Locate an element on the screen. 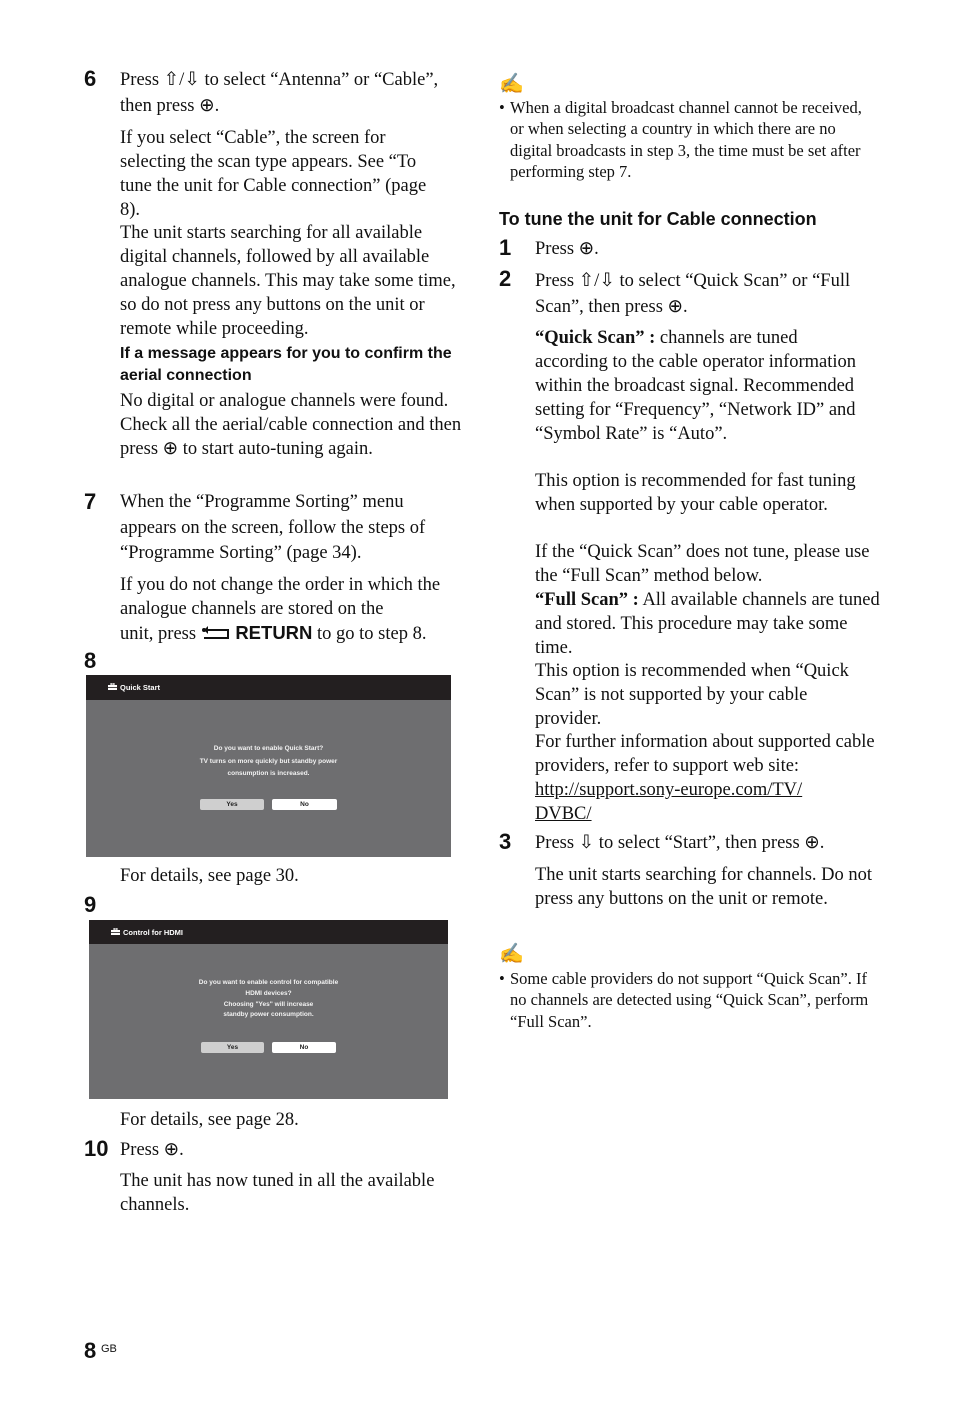 The height and width of the screenshot is (1404, 954). step-number: 8 is located at coordinates (90, 660).